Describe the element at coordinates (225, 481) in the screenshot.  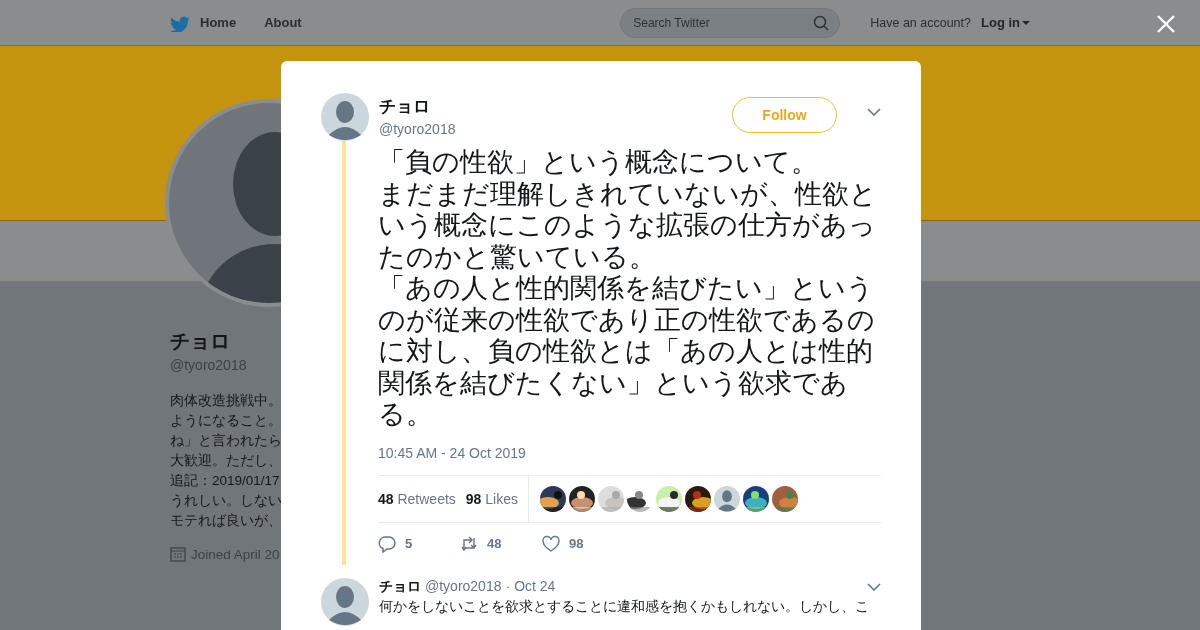
I see `bio-line: 追記：2019/01/17` at that location.